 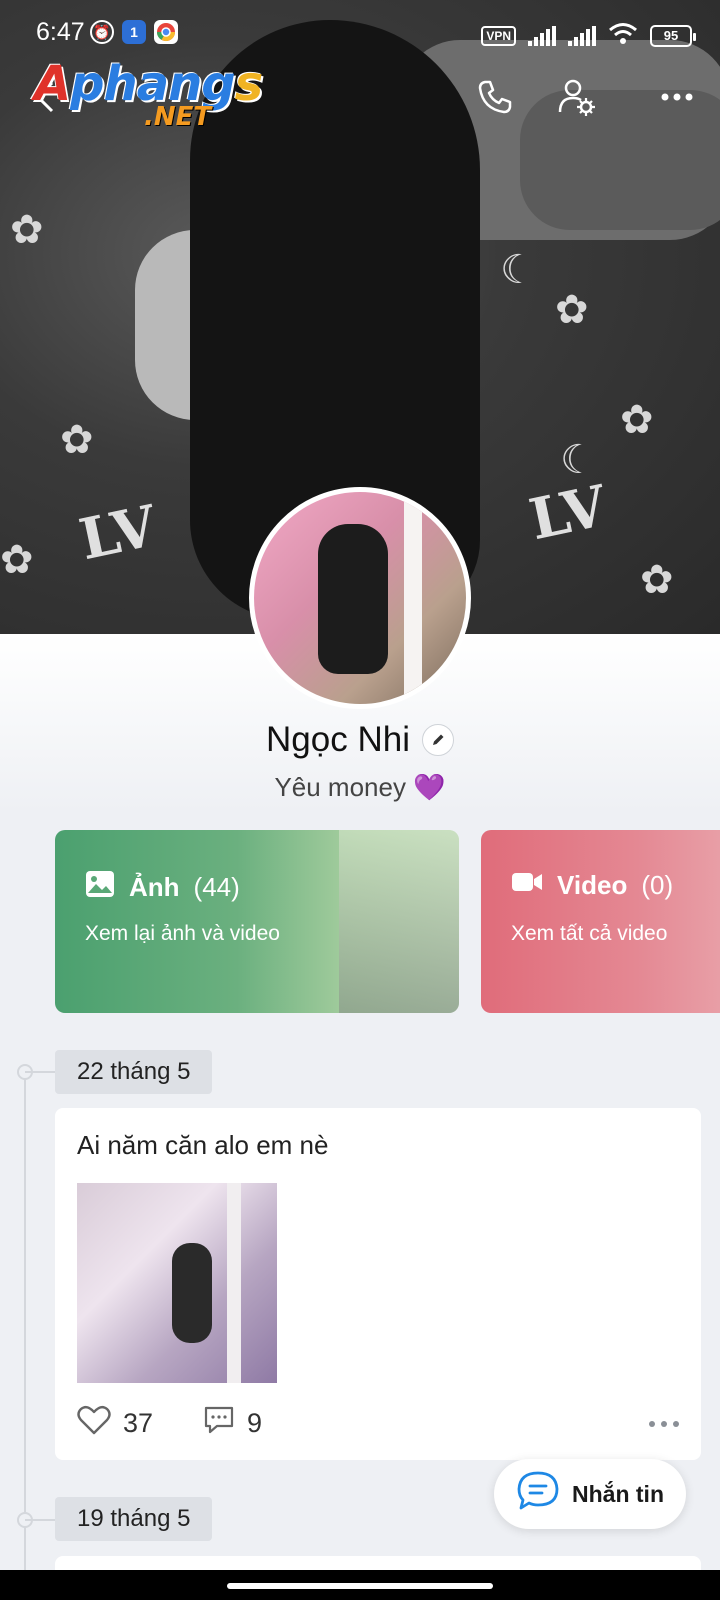 What do you see at coordinates (87, 84) in the screenshot?
I see `watermark-letter: p` at bounding box center [87, 84].